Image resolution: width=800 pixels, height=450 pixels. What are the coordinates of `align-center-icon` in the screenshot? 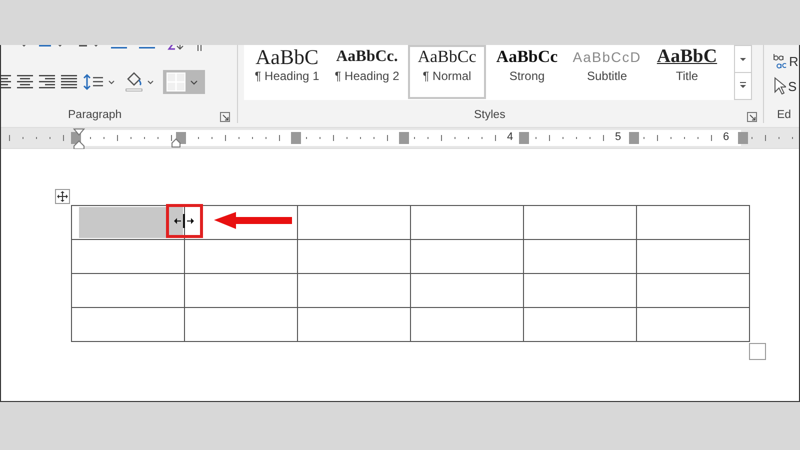 It's located at (25, 82).